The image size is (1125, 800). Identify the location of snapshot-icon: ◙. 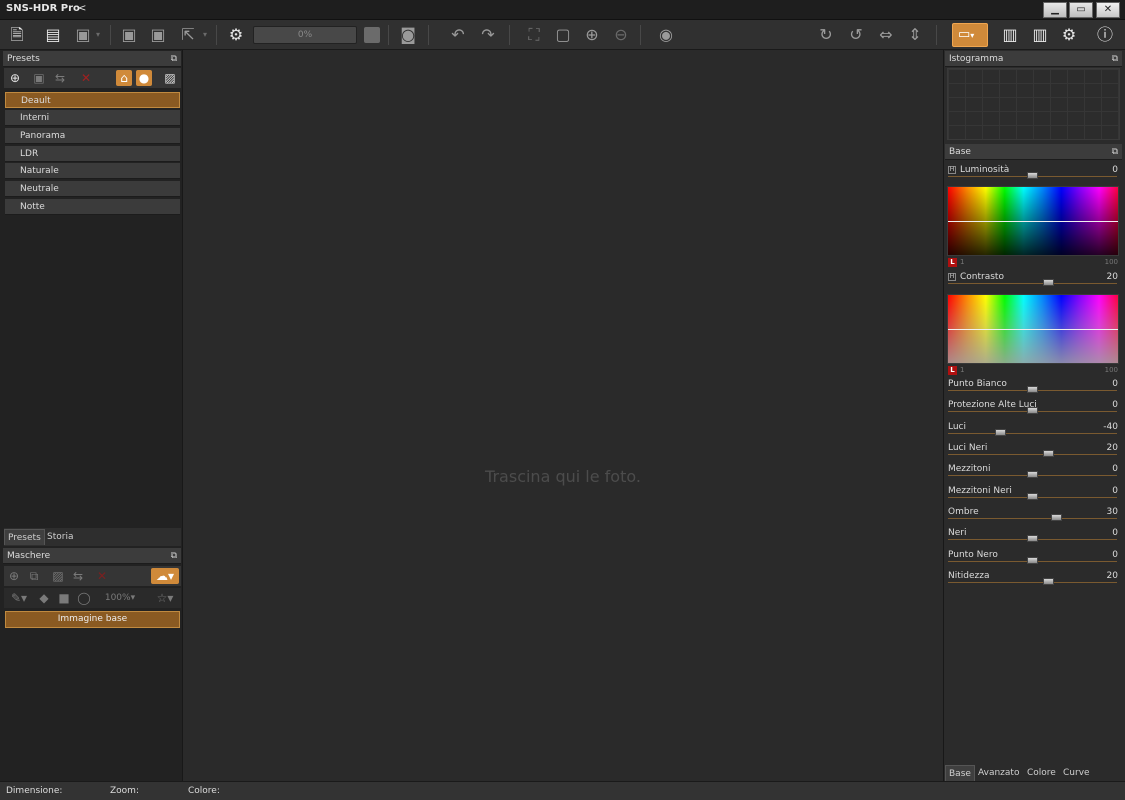
(408, 35).